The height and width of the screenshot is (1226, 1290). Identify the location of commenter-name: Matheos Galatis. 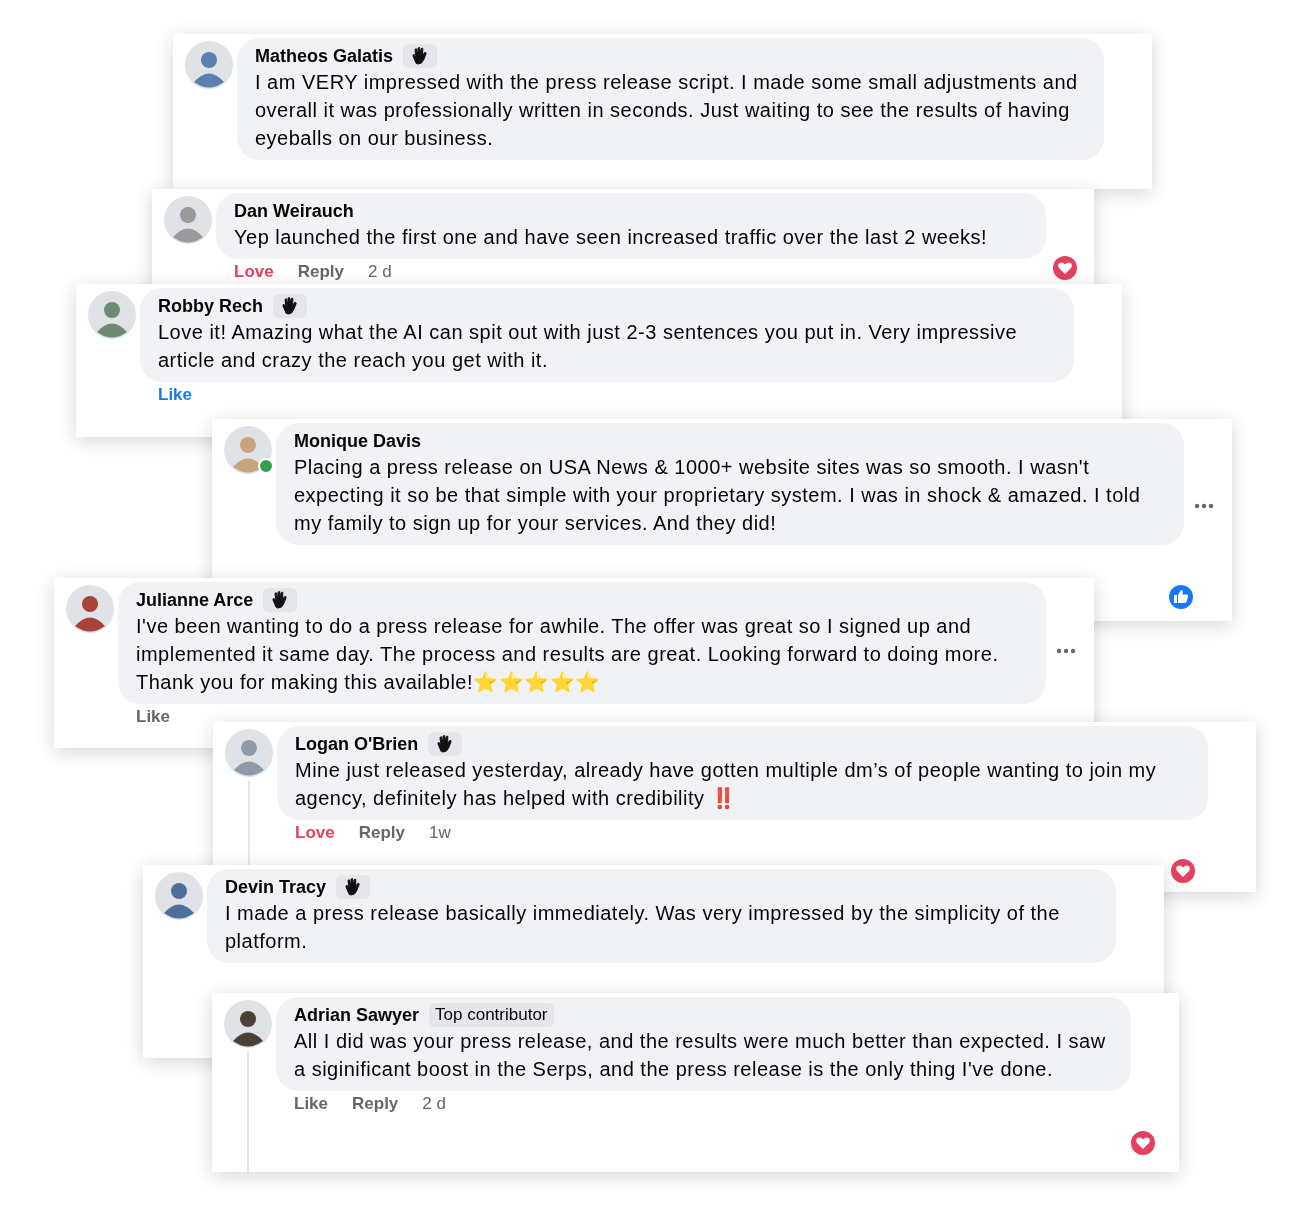
(324, 56).